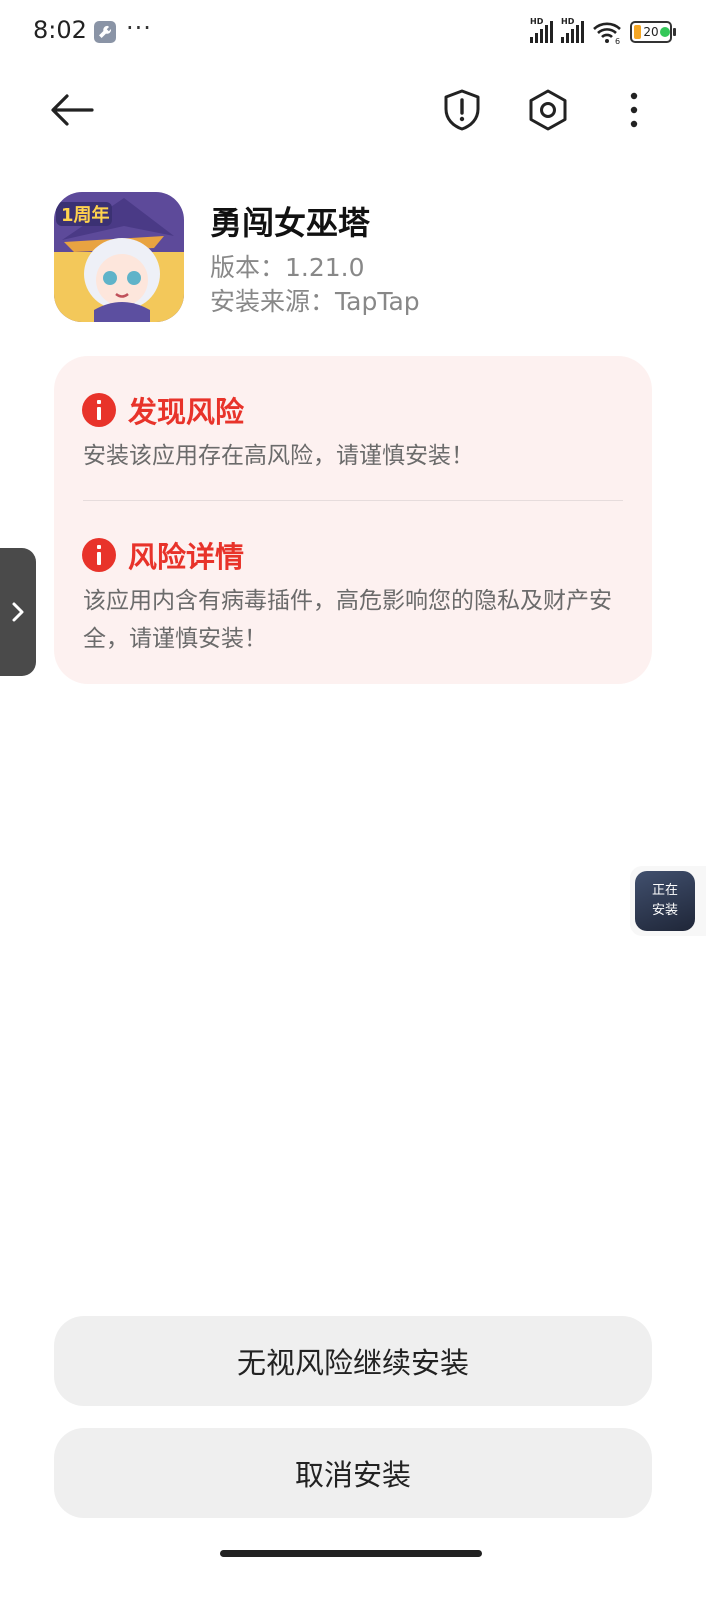  Describe the element at coordinates (186, 412) in the screenshot. I see `risk-found-title: 发现风险` at that location.